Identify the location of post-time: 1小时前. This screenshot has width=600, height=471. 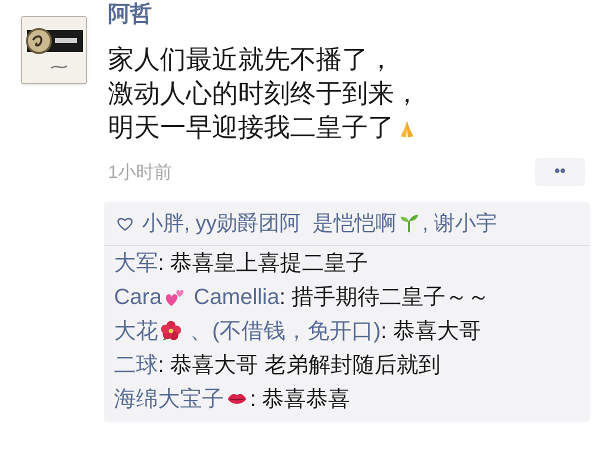
(140, 172).